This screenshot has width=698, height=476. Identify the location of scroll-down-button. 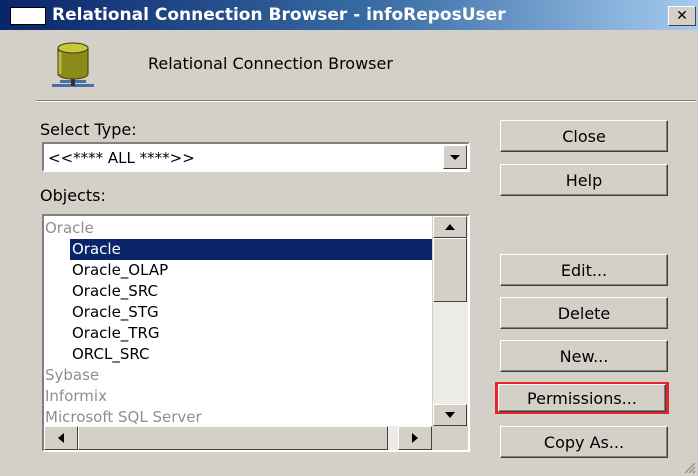
(450, 415).